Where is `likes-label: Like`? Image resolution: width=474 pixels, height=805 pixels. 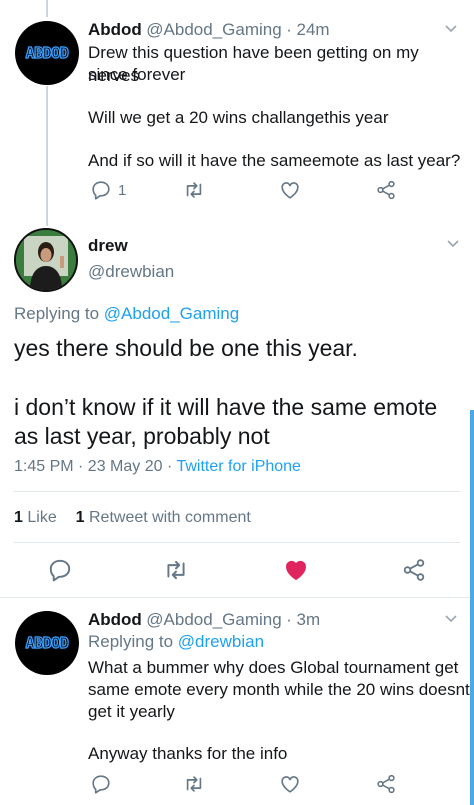
likes-label: Like is located at coordinates (42, 517).